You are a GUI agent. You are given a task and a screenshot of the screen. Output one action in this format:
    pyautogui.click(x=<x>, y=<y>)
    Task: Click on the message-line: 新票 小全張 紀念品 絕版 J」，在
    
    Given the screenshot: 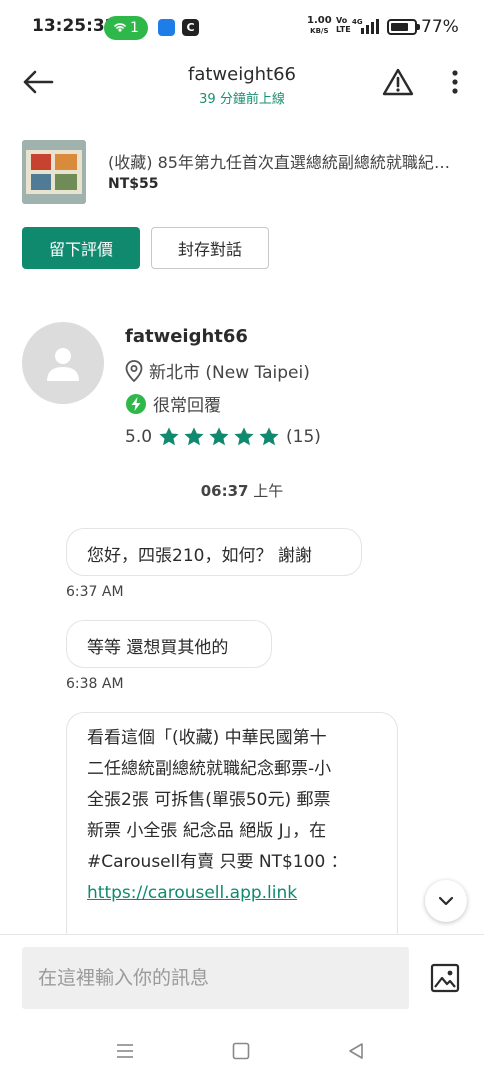 What is the action you would take?
    pyautogui.click(x=207, y=831)
    